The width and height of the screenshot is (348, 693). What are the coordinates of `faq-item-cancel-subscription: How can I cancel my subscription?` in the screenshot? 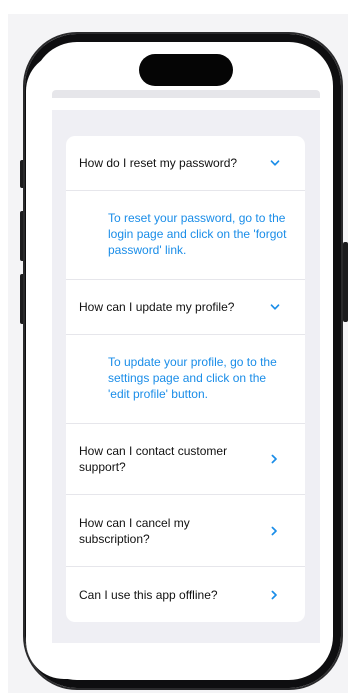 It's located at (185, 531).